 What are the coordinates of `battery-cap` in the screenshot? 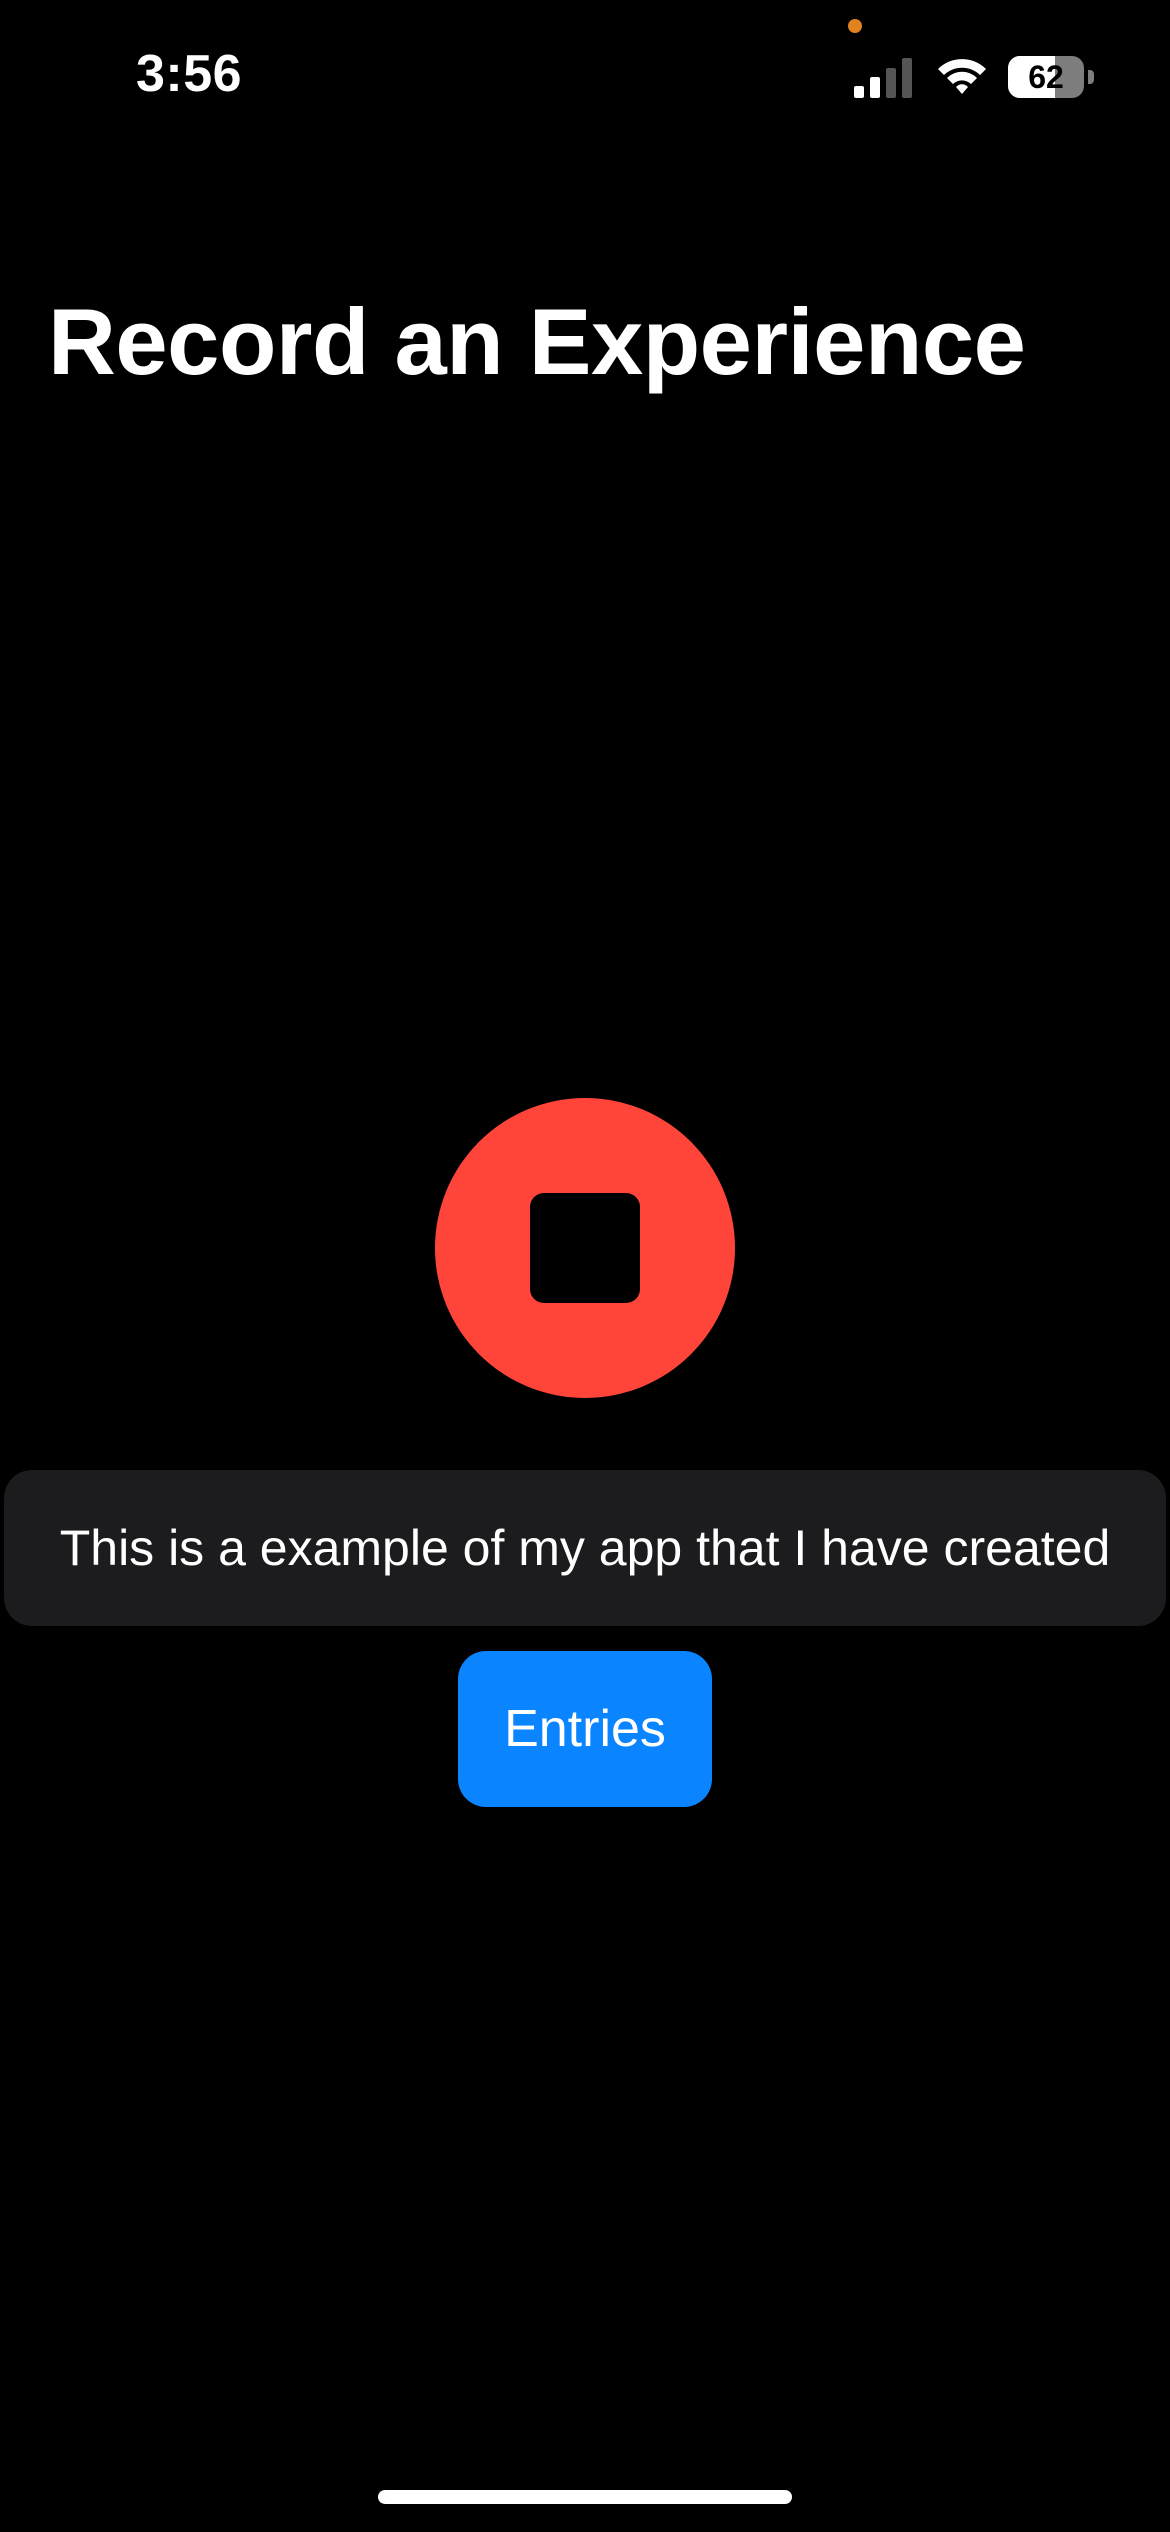 It's located at (1091, 77).